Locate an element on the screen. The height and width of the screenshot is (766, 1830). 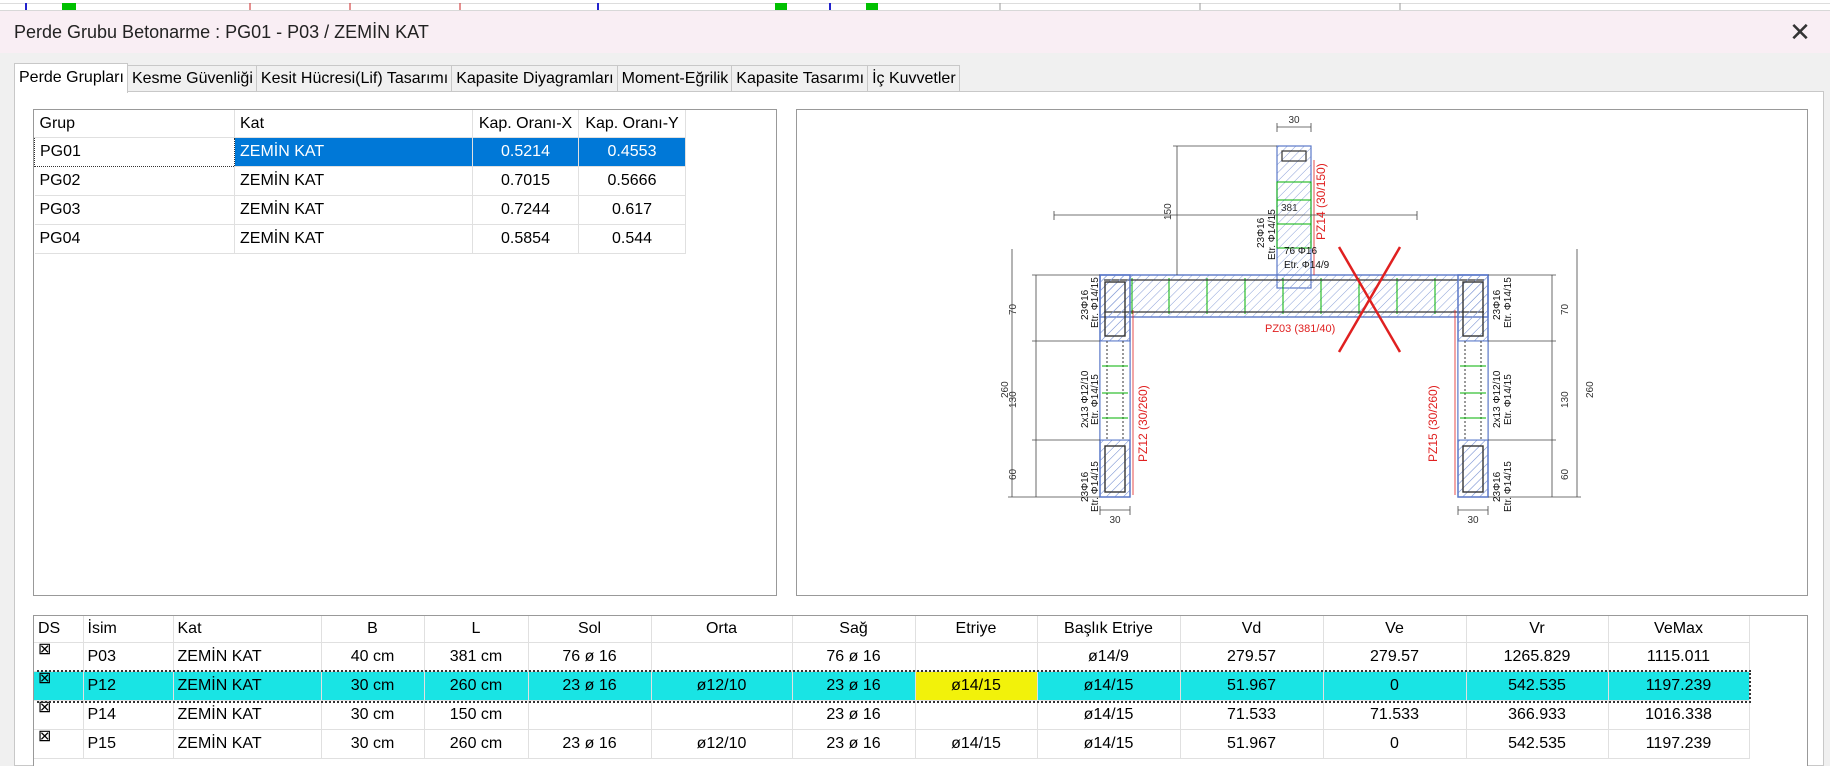
cell-vd: 279.57 is located at coordinates (1252, 657).